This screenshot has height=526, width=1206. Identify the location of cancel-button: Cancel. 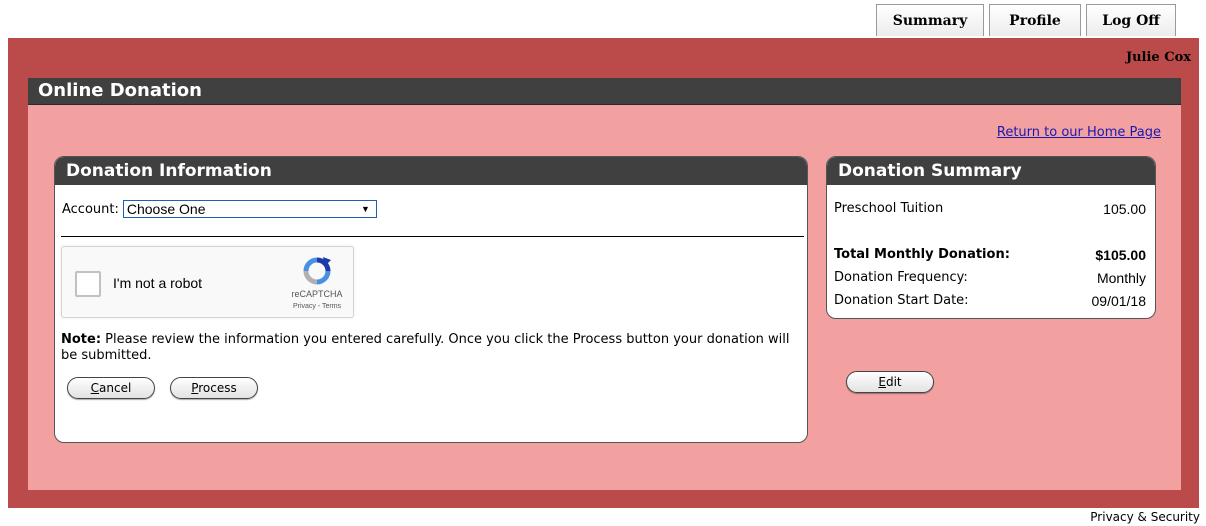
(111, 388).